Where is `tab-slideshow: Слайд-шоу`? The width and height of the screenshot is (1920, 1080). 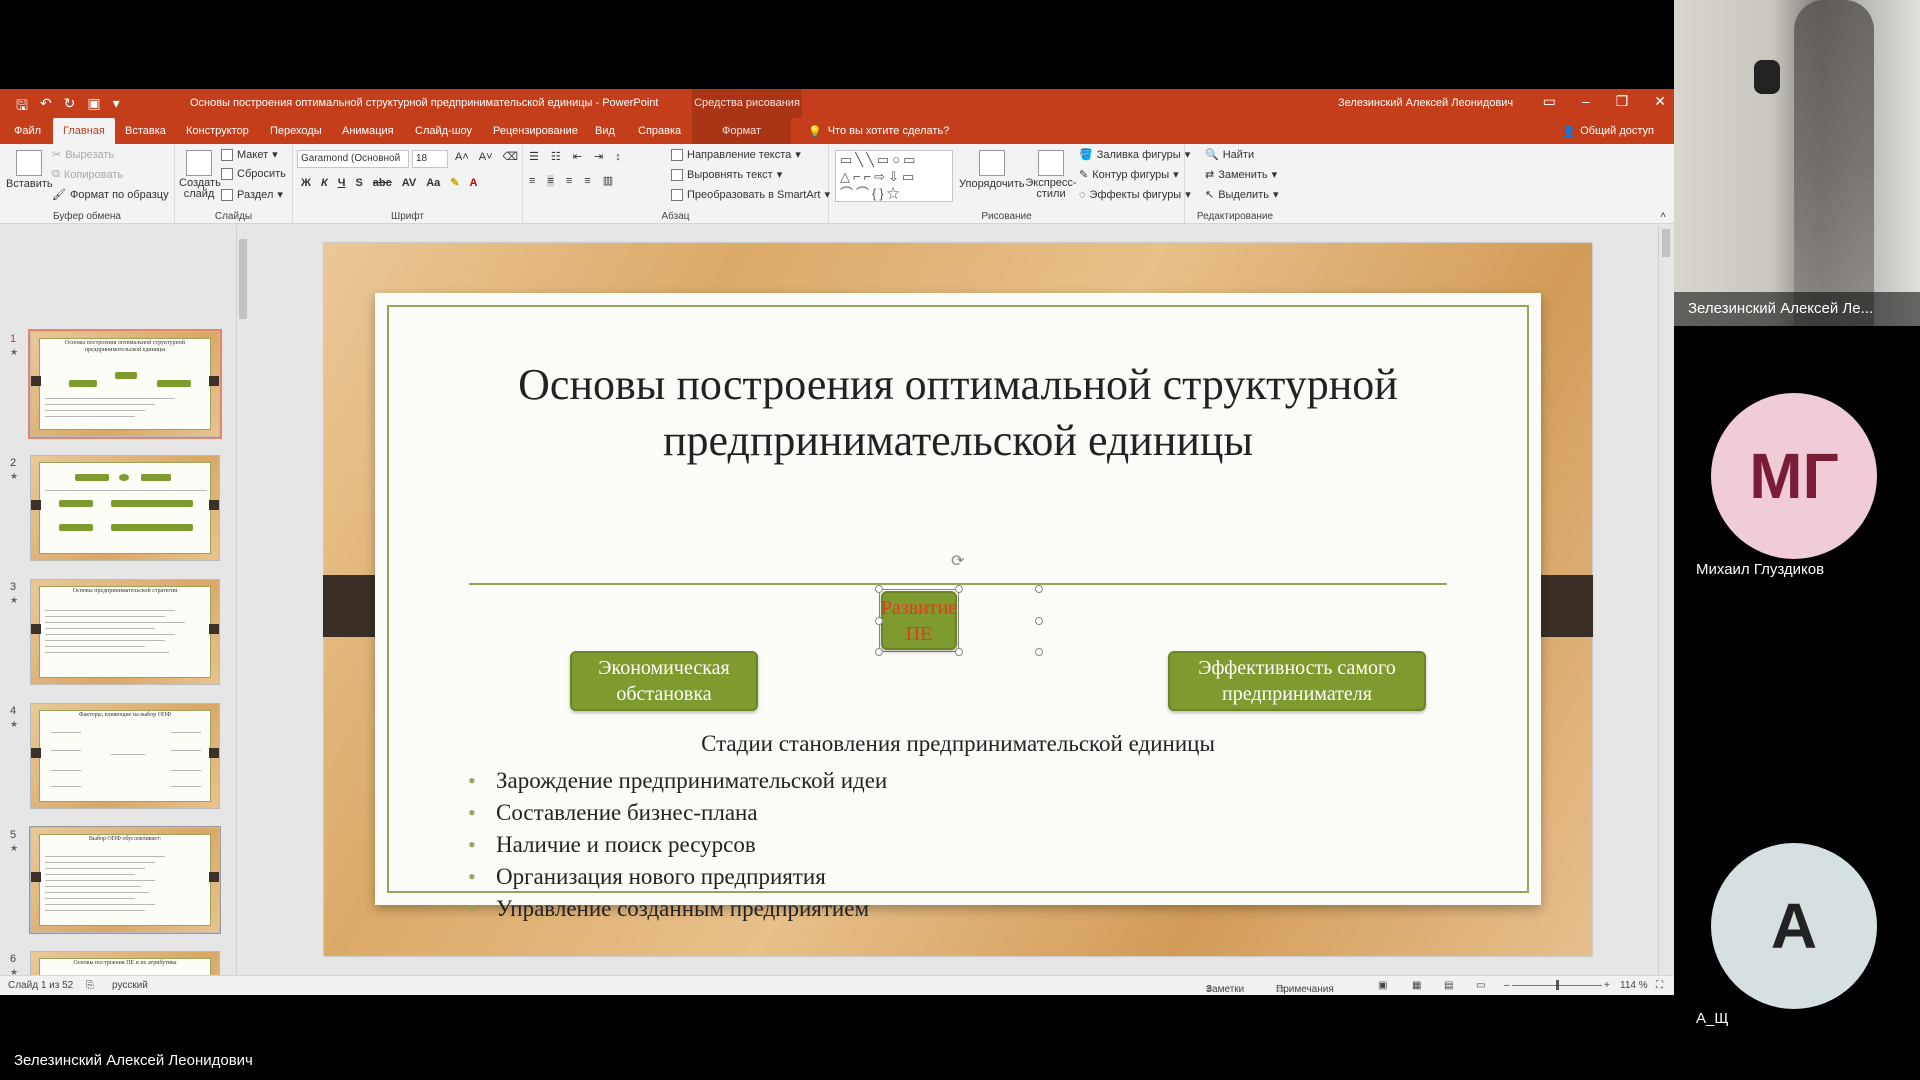 tab-slideshow: Слайд-шоу is located at coordinates (443, 131).